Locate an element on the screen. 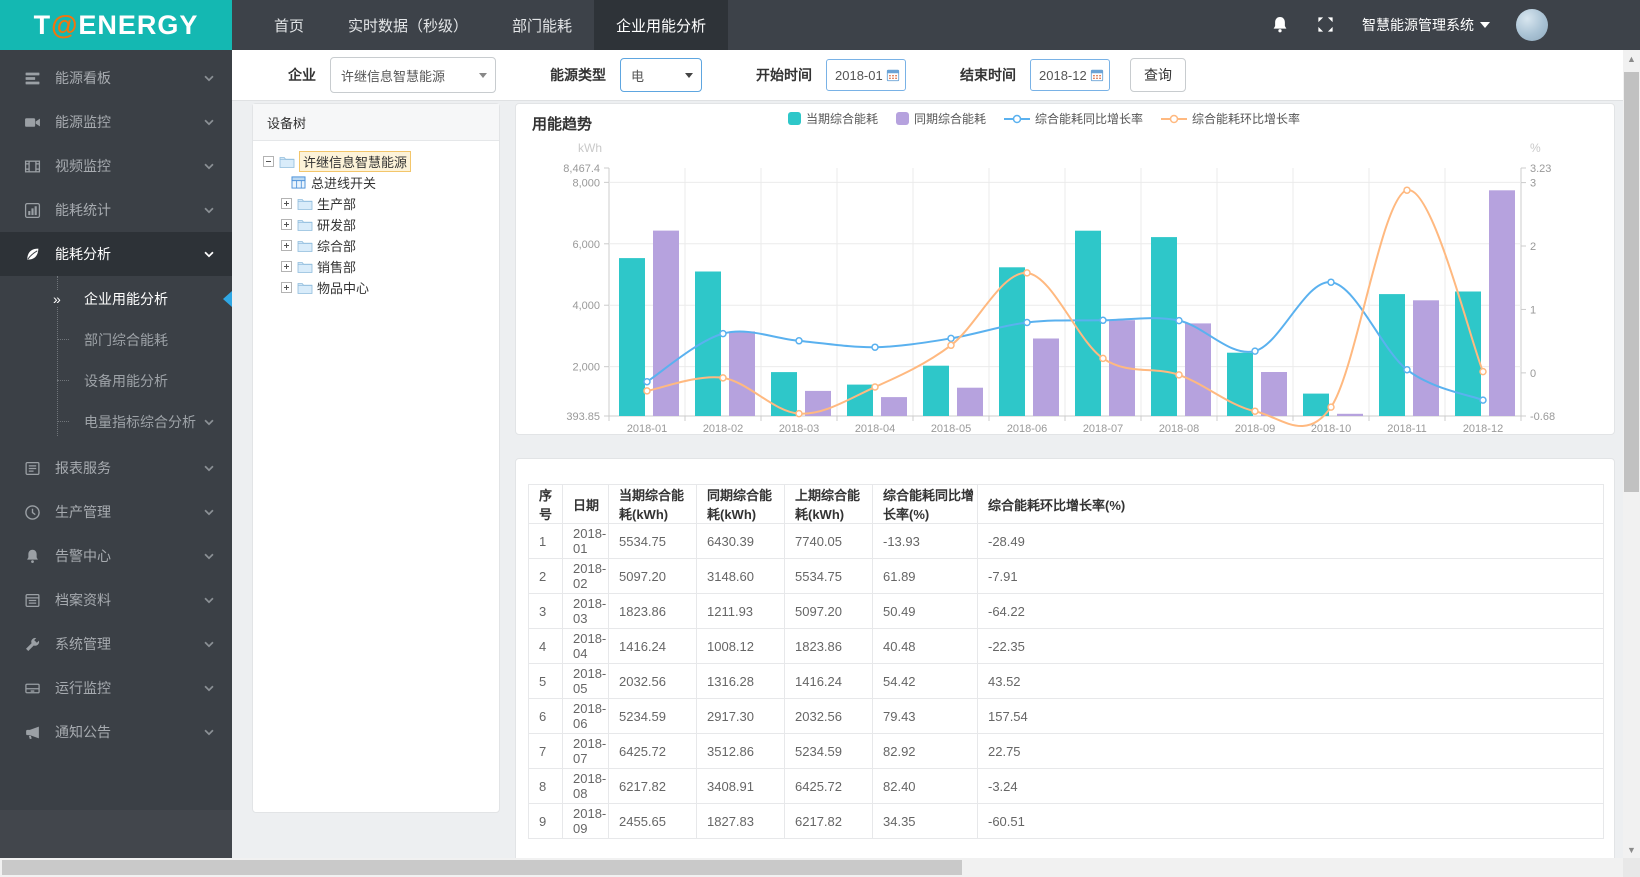 The image size is (1640, 877). tree-node-folder: 生产部 is located at coordinates (387, 203).